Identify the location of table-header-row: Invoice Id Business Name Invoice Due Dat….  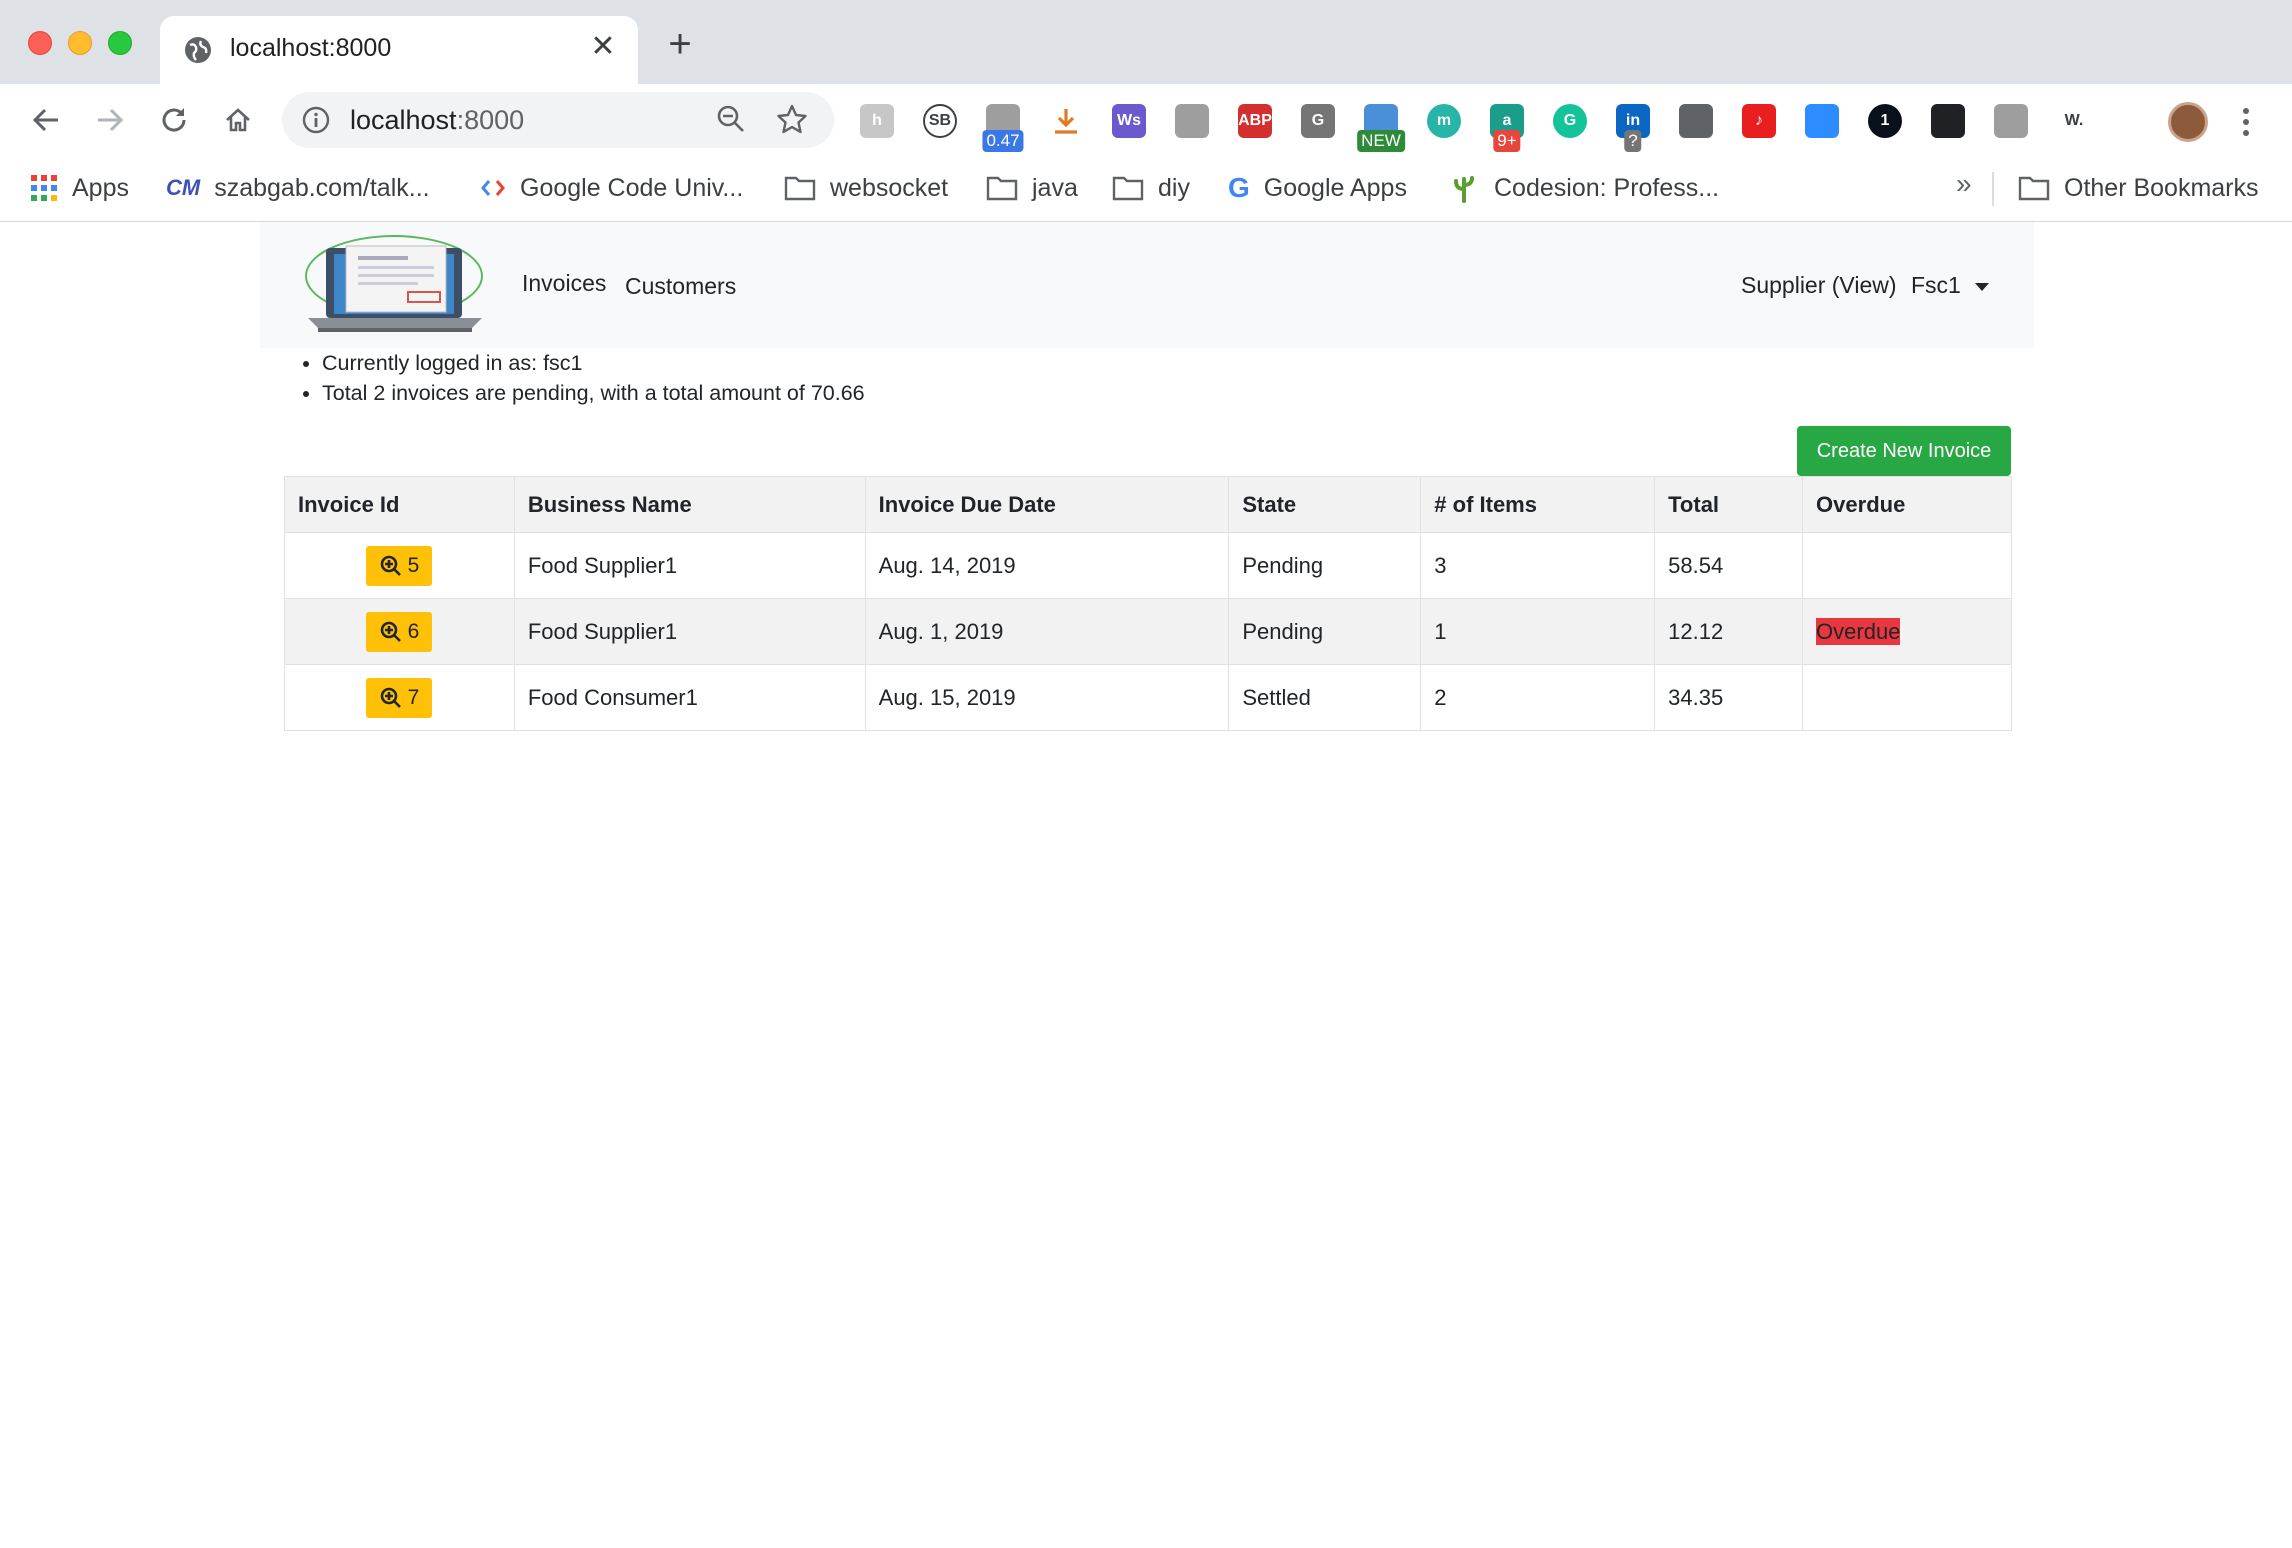
(1148, 504).